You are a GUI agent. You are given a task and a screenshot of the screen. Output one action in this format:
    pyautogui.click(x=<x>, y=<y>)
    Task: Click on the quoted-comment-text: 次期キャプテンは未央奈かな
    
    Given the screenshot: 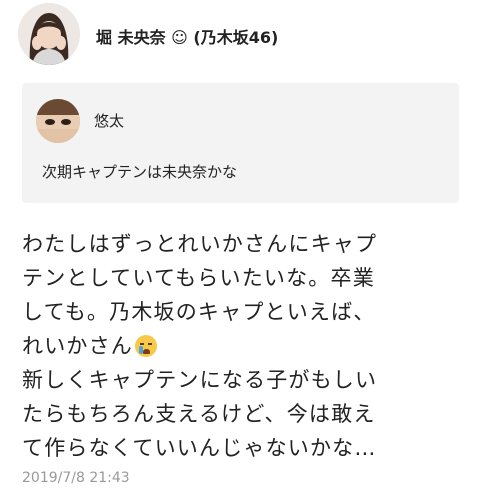 What is the action you would take?
    pyautogui.click(x=140, y=172)
    